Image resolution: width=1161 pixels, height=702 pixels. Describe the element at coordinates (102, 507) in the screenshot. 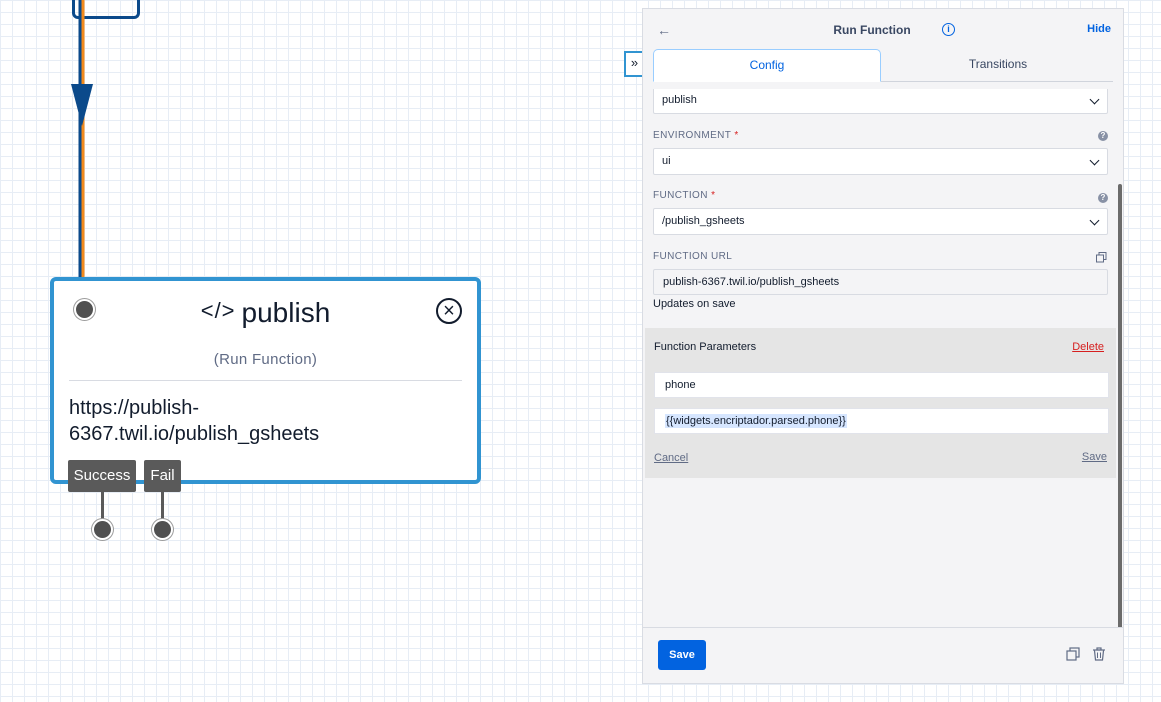

I see `success-port-line` at that location.